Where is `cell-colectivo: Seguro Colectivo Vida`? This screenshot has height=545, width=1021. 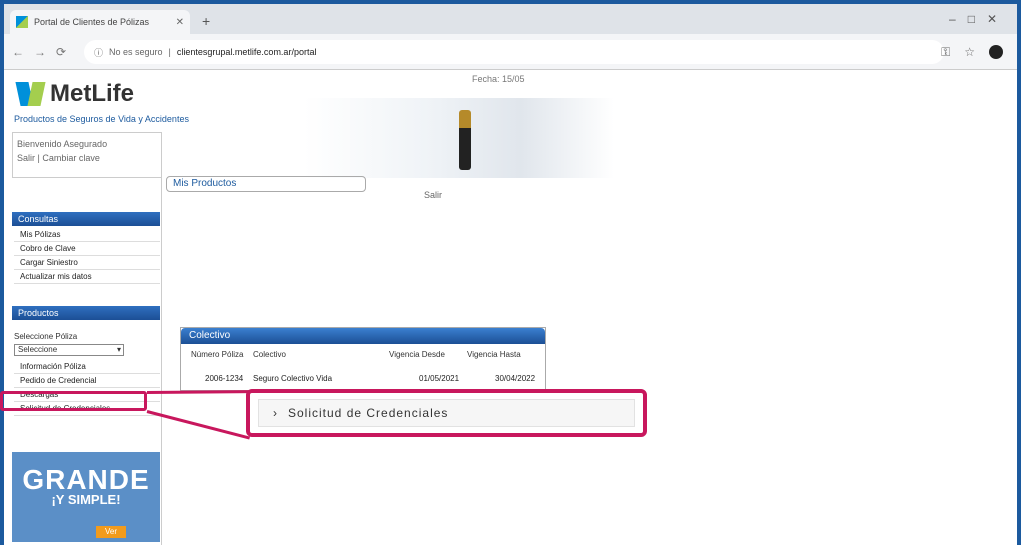
cell-colectivo: Seguro Colectivo Vida is located at coordinates (293, 378).